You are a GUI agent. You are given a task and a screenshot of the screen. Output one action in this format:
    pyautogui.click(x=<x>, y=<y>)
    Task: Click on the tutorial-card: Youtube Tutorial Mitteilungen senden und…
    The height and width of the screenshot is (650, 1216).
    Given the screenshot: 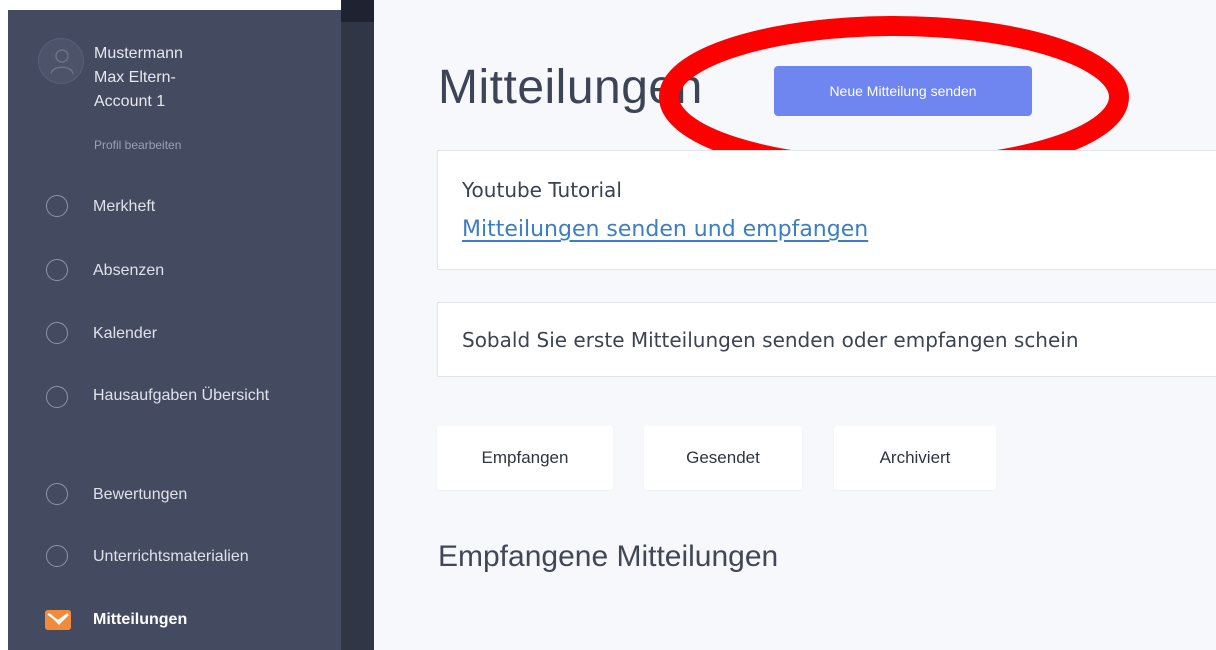 What is the action you would take?
    pyautogui.click(x=826, y=210)
    